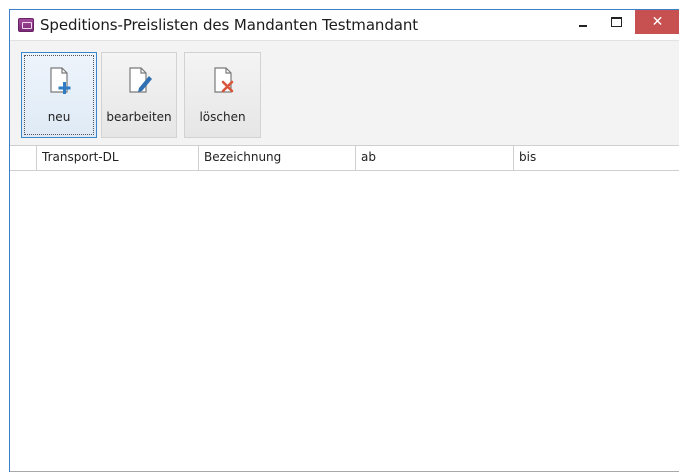 This screenshot has width=679, height=472. Describe the element at coordinates (583, 22) in the screenshot. I see `minimize-button` at that location.